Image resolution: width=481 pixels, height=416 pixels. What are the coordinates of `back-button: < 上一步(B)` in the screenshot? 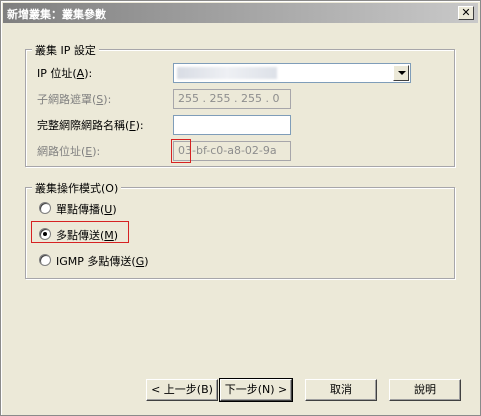 It's located at (182, 390).